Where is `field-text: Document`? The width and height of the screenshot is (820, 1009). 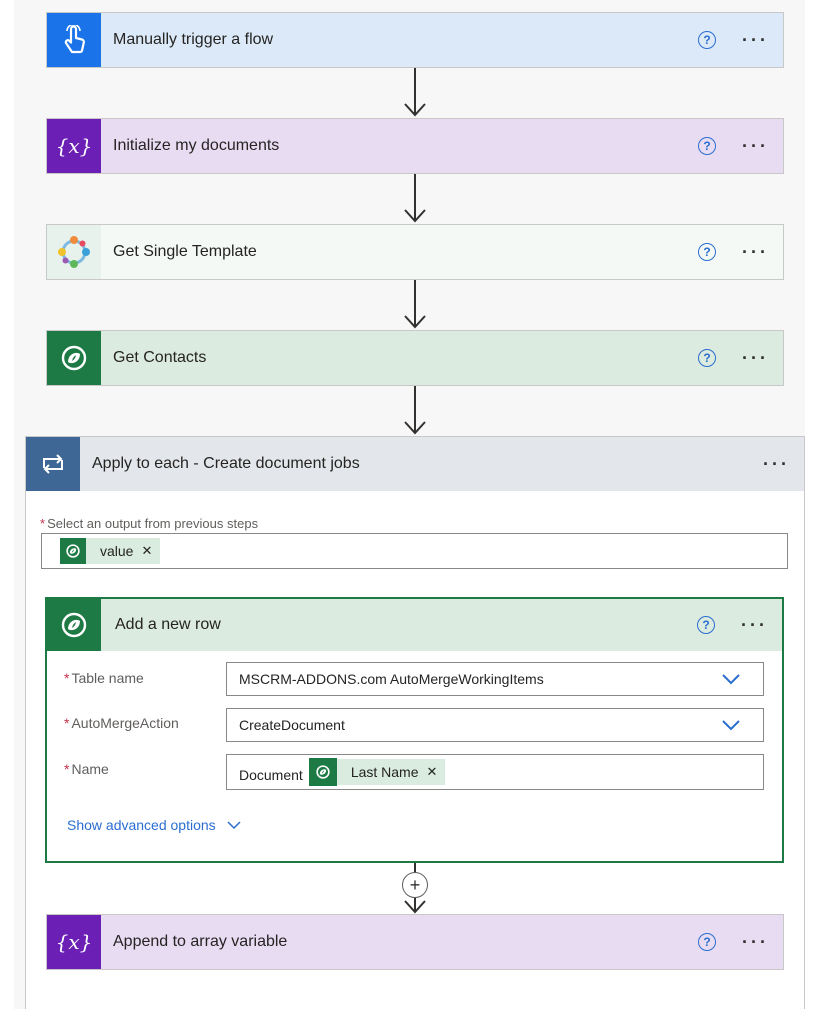 field-text: Document is located at coordinates (271, 775).